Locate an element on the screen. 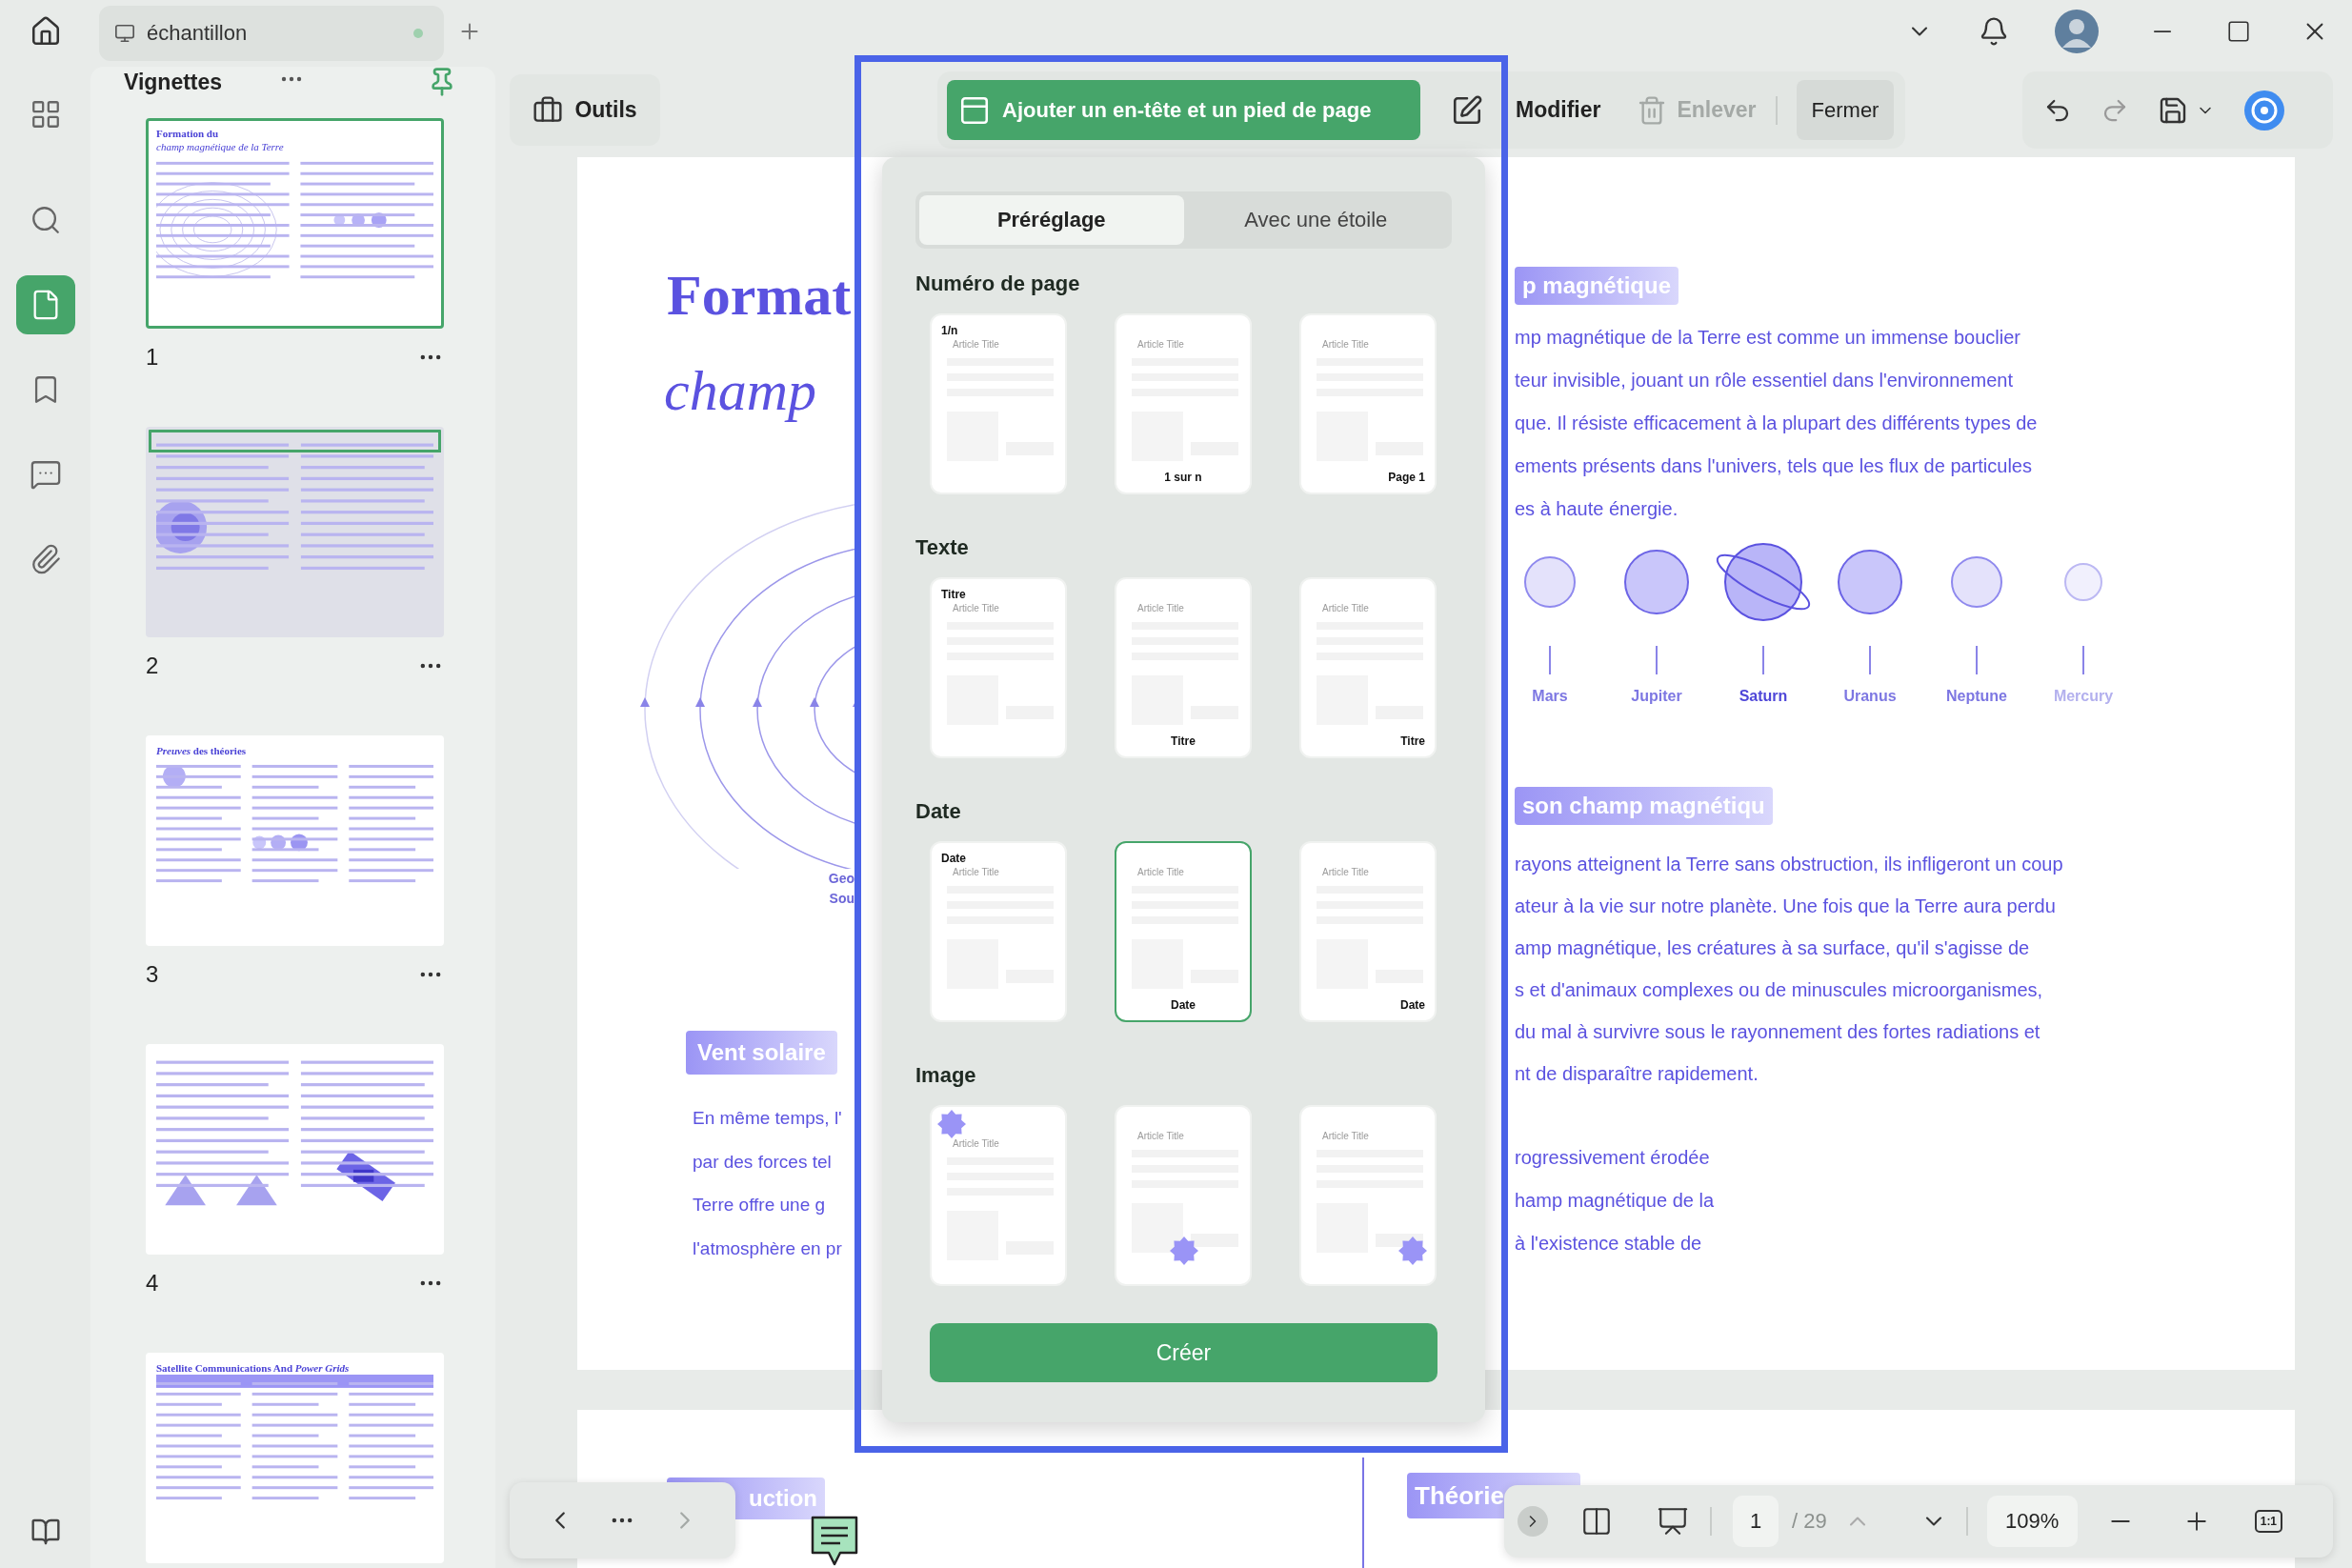  planet-label: Mercury is located at coordinates (2083, 696).